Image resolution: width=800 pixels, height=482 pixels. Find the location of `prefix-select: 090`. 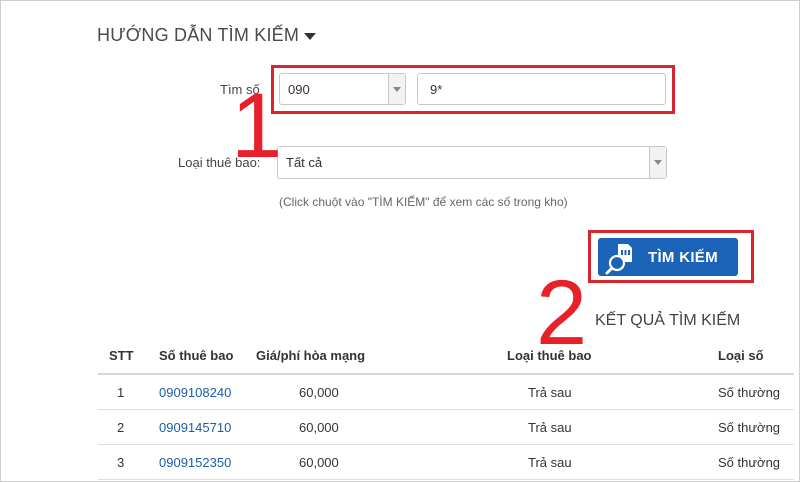

prefix-select: 090 is located at coordinates (342, 89).